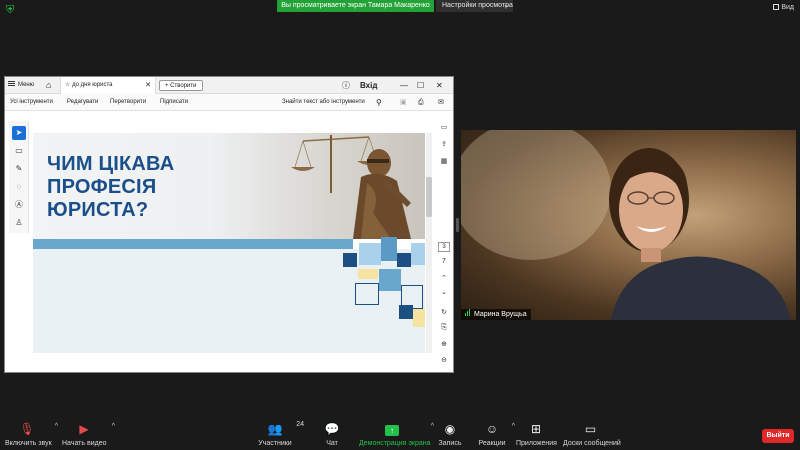  I want to click on participants-icon: 👥, so click(275, 429).